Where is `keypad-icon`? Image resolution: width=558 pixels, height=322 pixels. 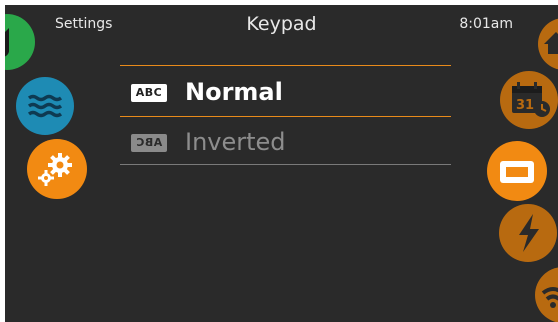
keypad-icon is located at coordinates (517, 171).